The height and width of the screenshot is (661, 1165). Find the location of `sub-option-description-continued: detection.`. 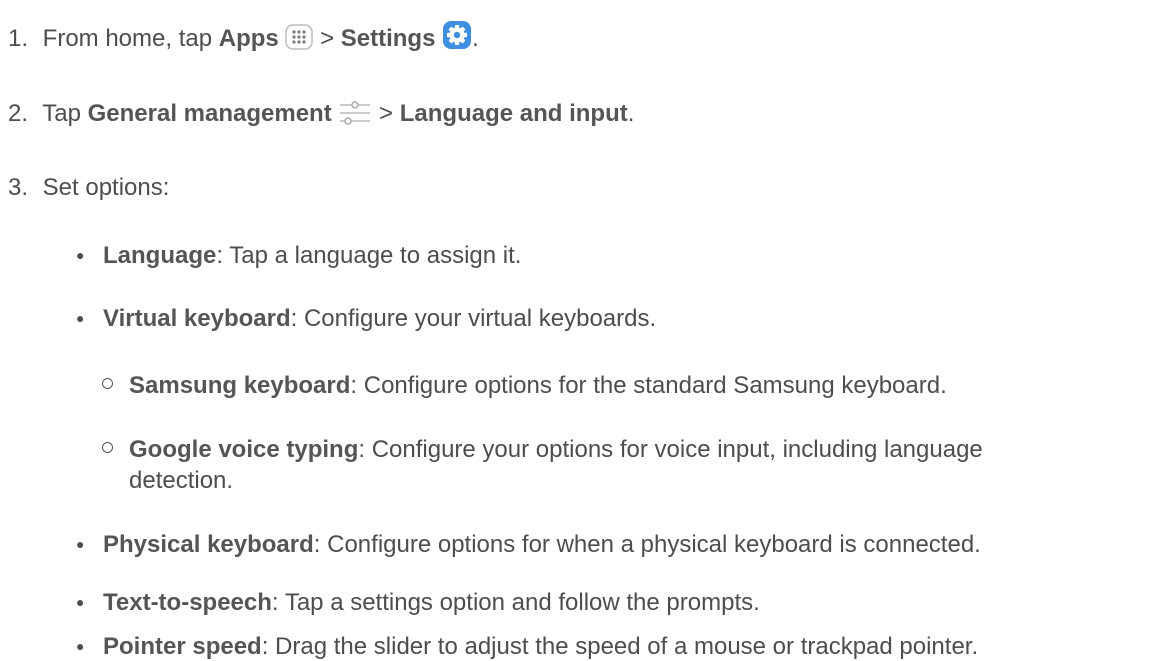

sub-option-description-continued: detection. is located at coordinates (181, 480).